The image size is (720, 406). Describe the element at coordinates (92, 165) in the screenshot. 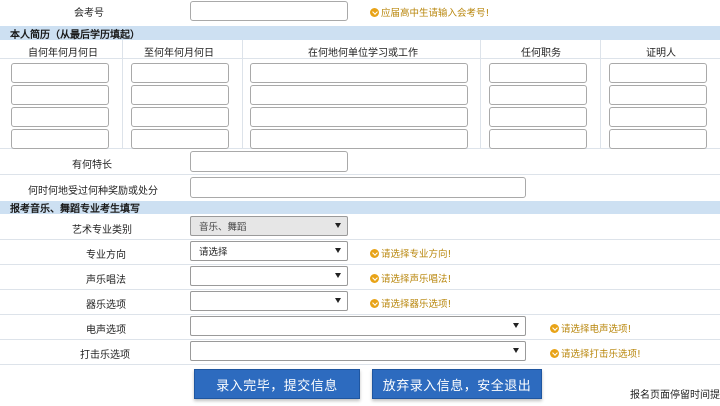

I see `specialty-label: 有何特长` at that location.